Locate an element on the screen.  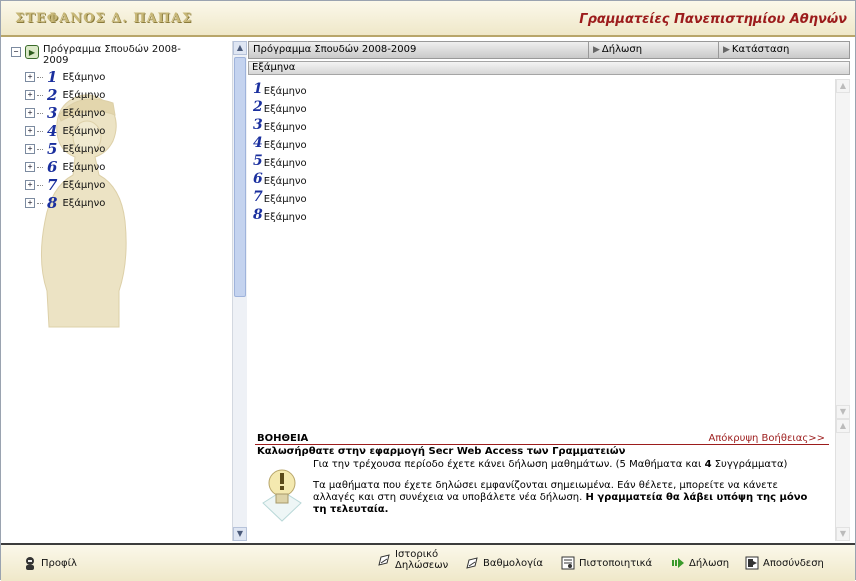
tree-item: + 3 Εξάμηνο is located at coordinates (65, 113).